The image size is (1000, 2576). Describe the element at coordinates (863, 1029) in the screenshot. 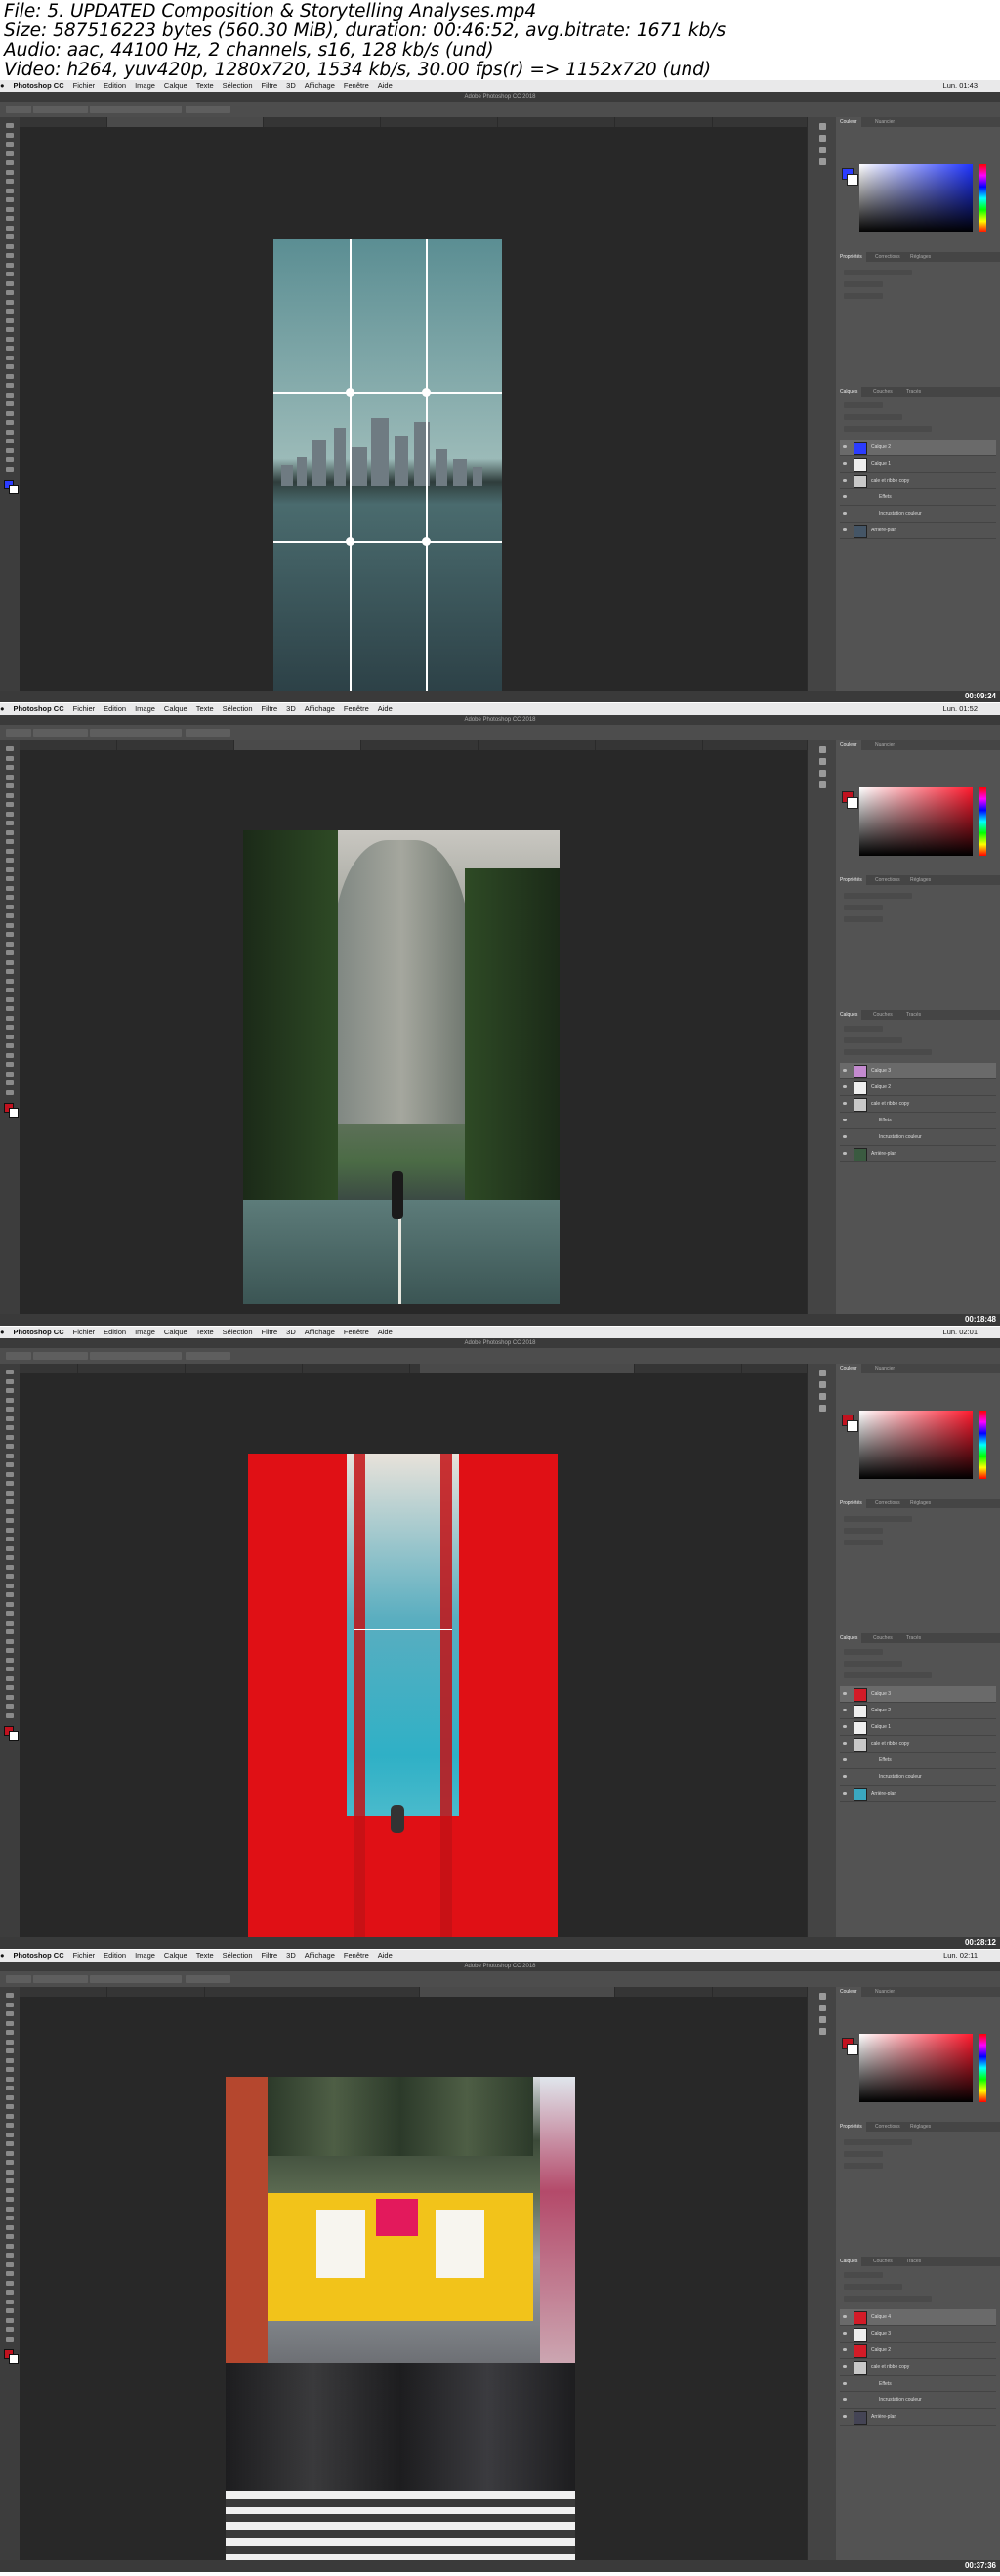

I see `layer-filter` at that location.